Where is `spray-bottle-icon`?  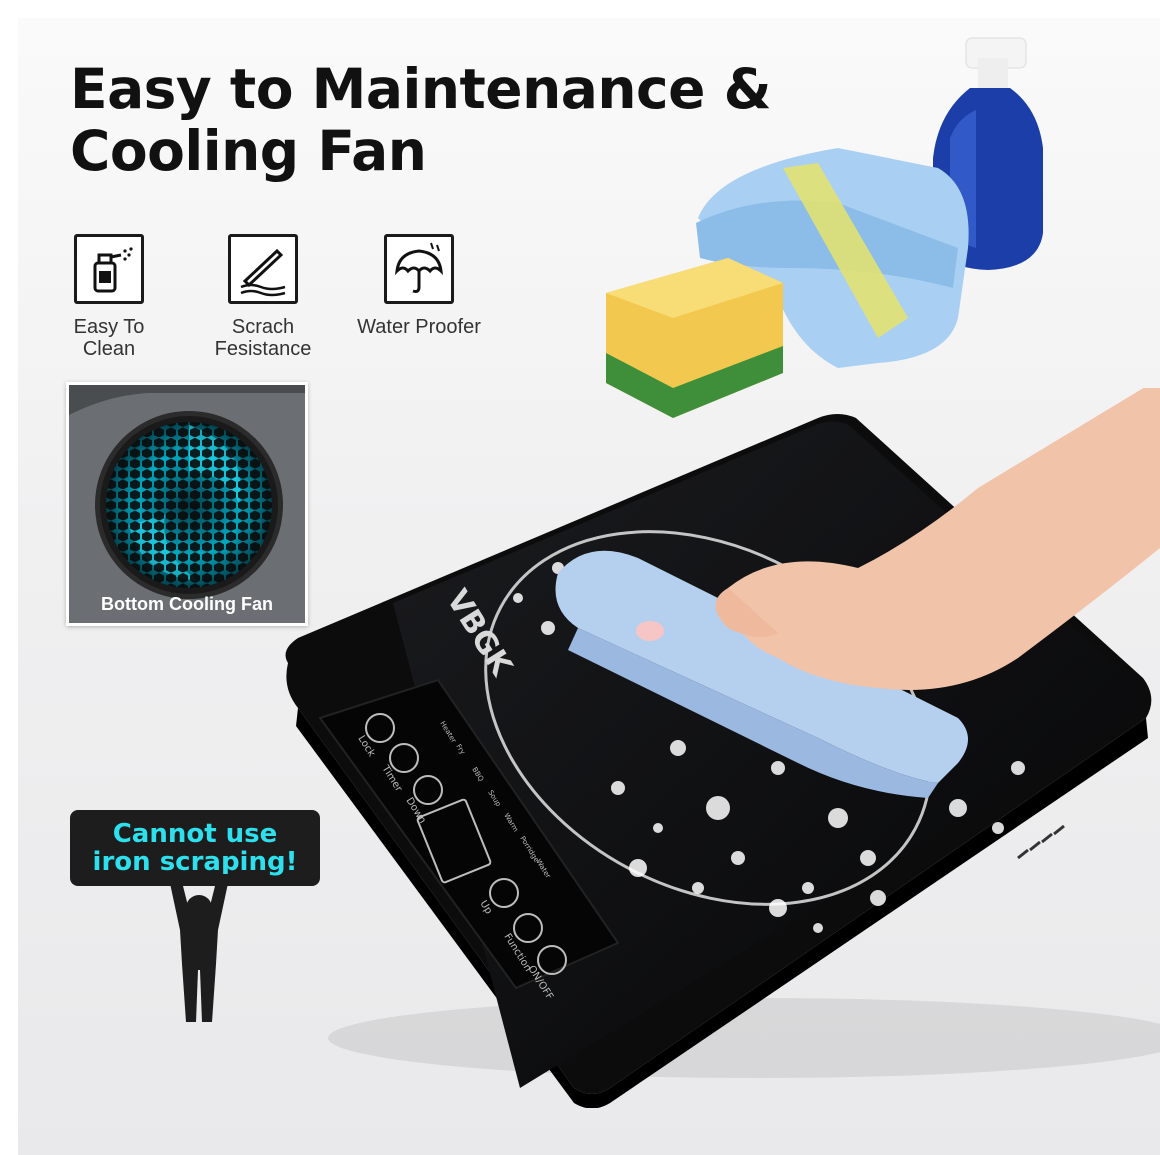
spray-bottle-icon is located at coordinates (109, 269).